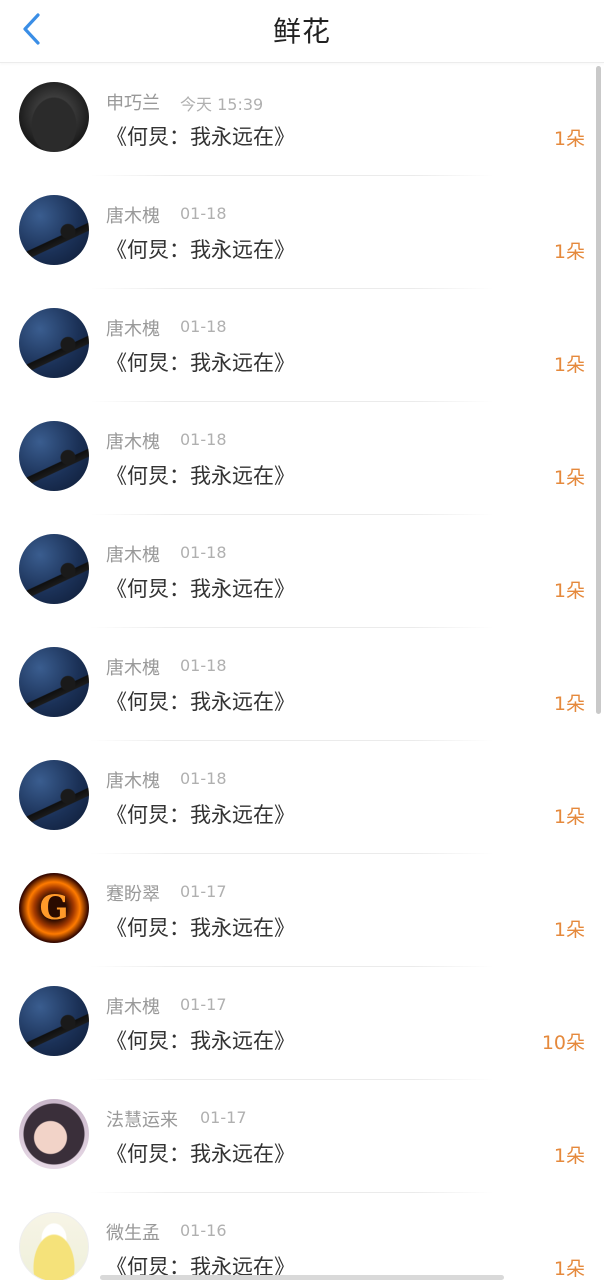  What do you see at coordinates (302, 1023) in the screenshot?
I see `list-item: 唐木槐 01-17 《何炅：我永远在》 10朵` at bounding box center [302, 1023].